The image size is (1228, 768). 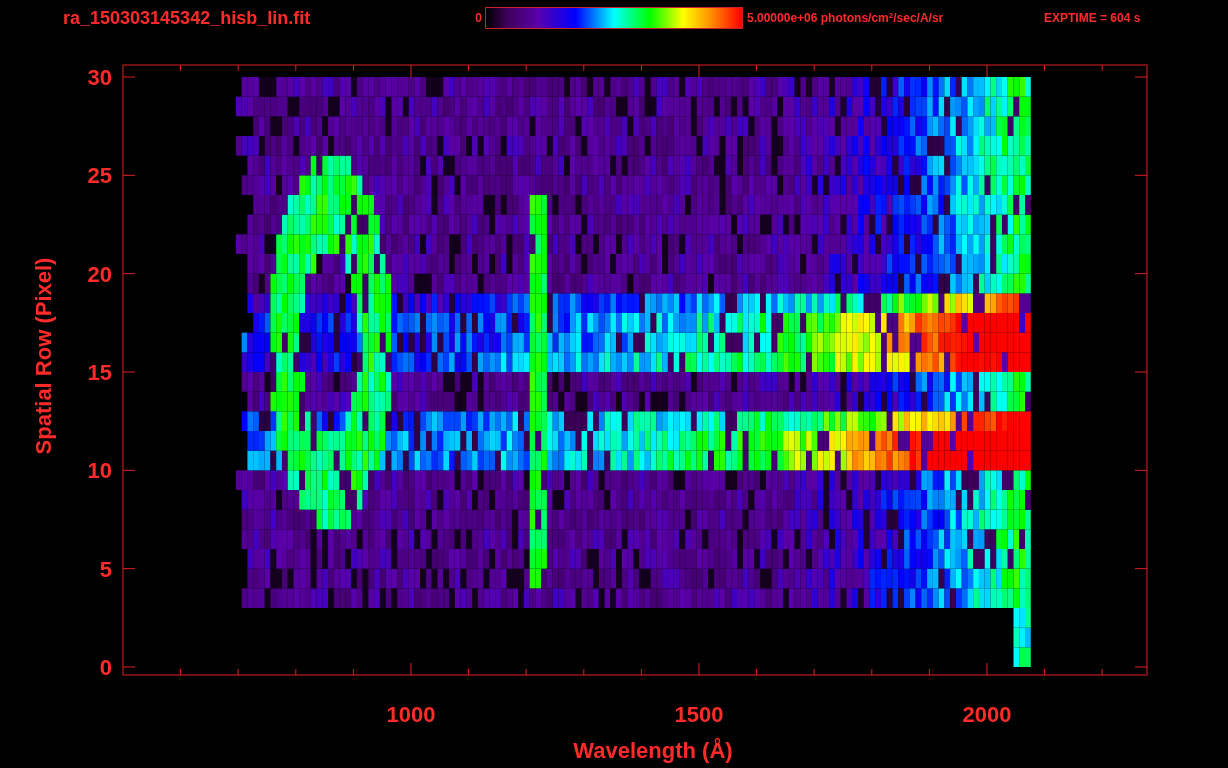 What do you see at coordinates (99, 274) in the screenshot?
I see `y-tick-label: 20` at bounding box center [99, 274].